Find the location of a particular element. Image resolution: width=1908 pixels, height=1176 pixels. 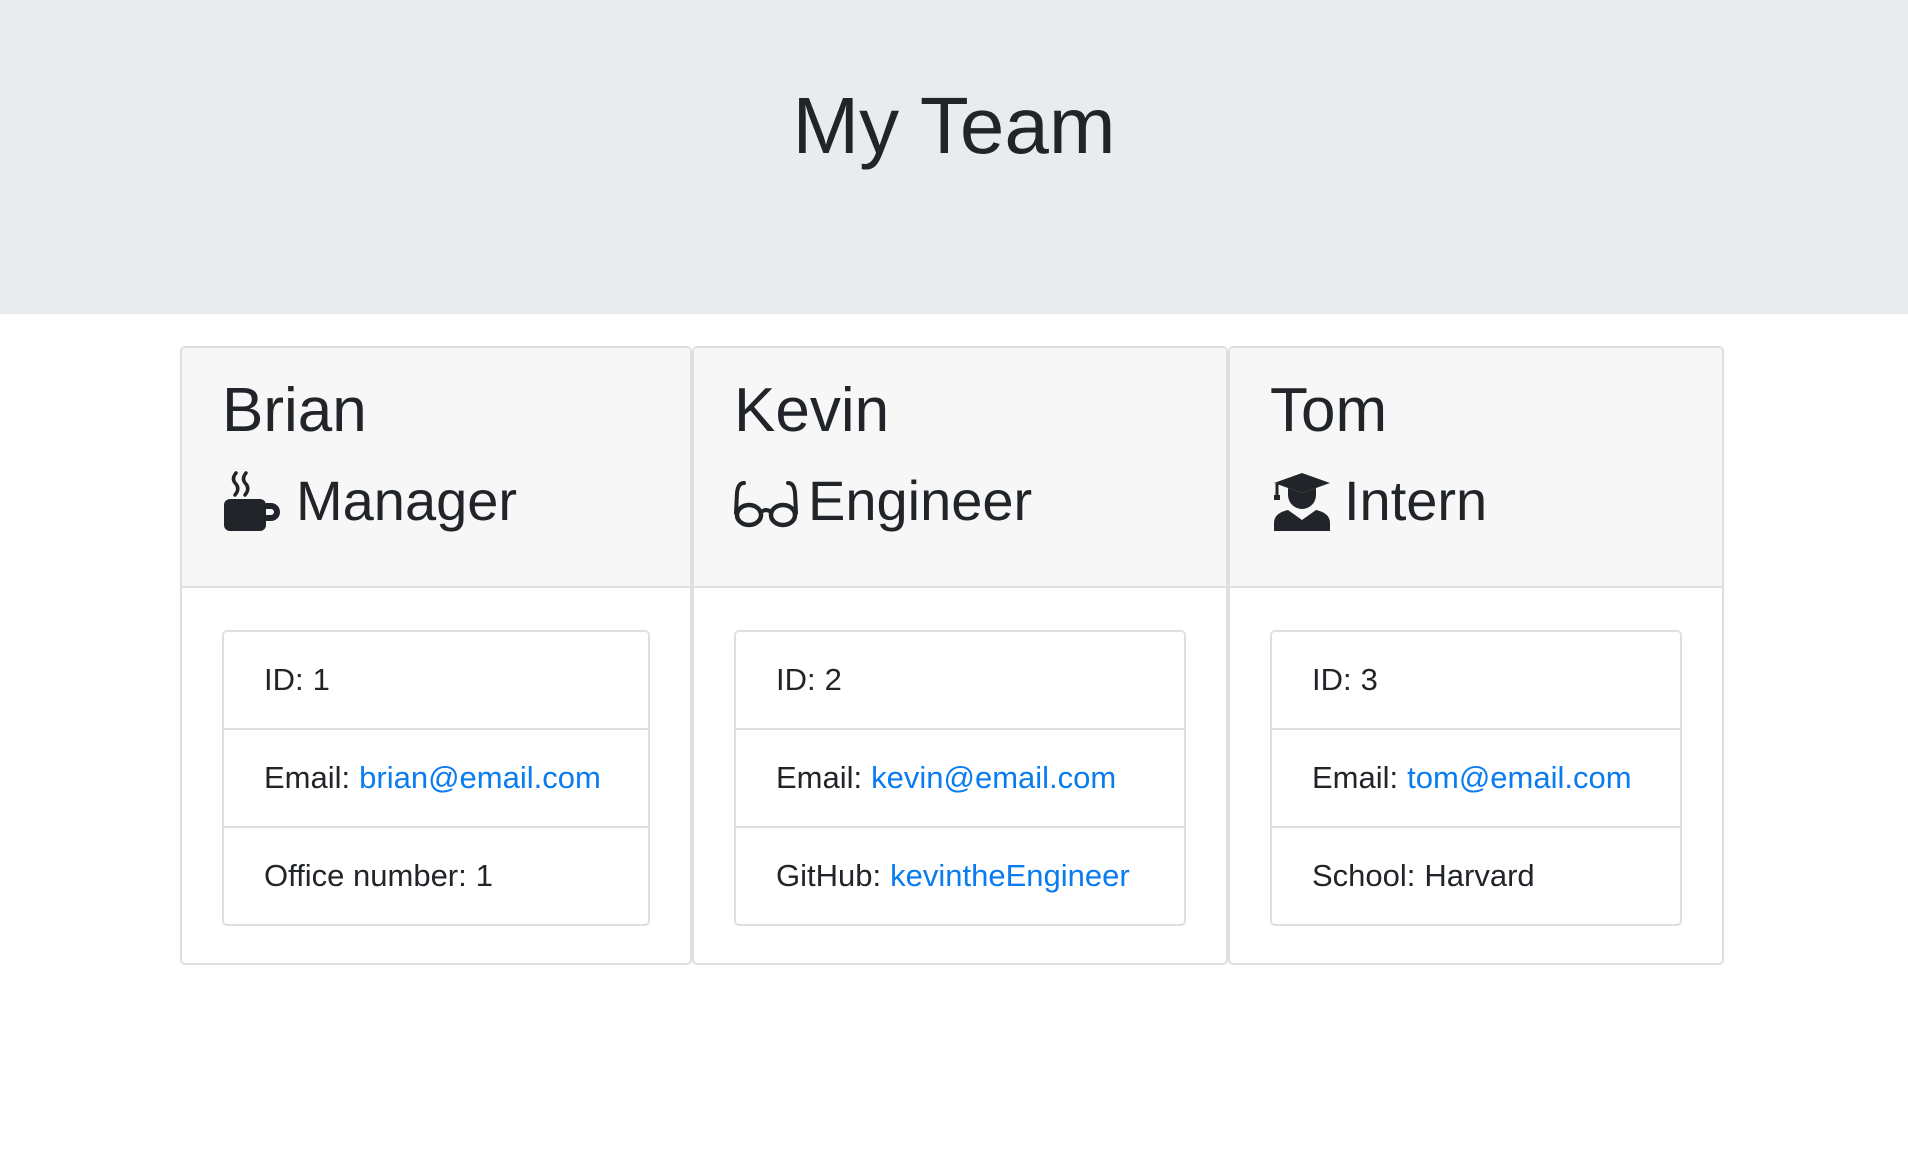

email-link: brian@email.com is located at coordinates (480, 778).